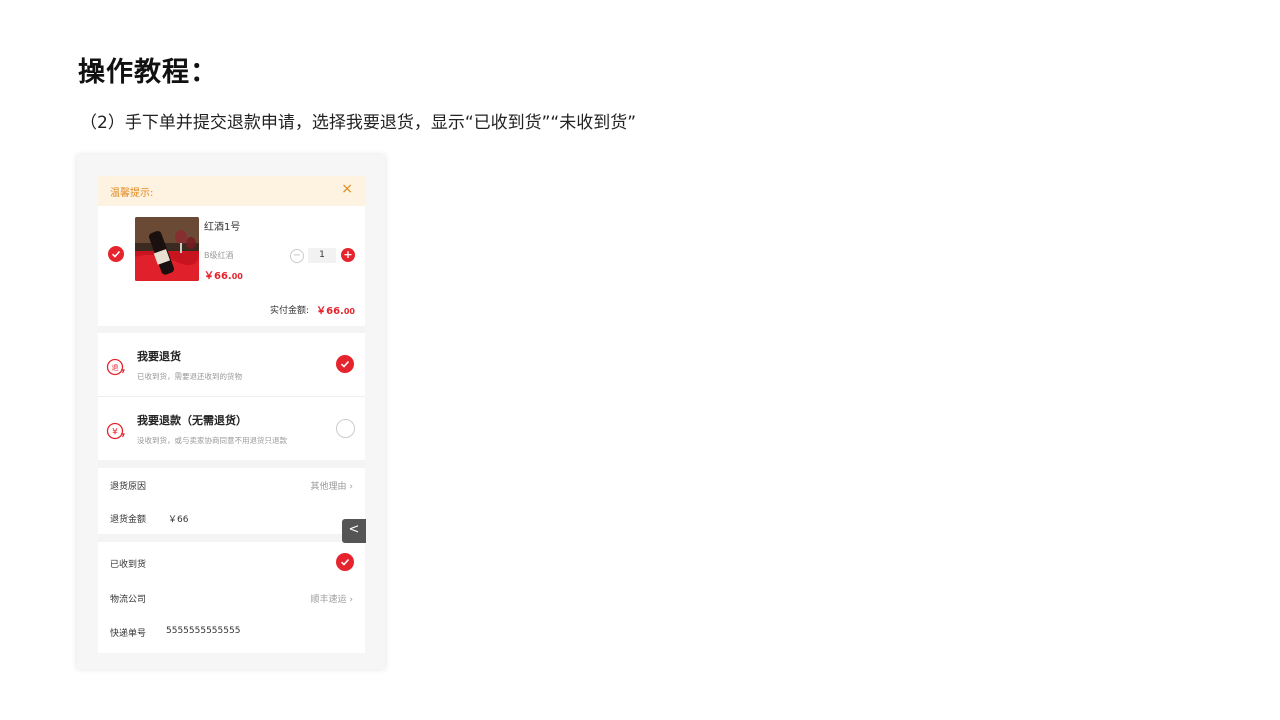 The image size is (1280, 720). Describe the element at coordinates (218, 276) in the screenshot. I see `price-main: ￥66.` at that location.